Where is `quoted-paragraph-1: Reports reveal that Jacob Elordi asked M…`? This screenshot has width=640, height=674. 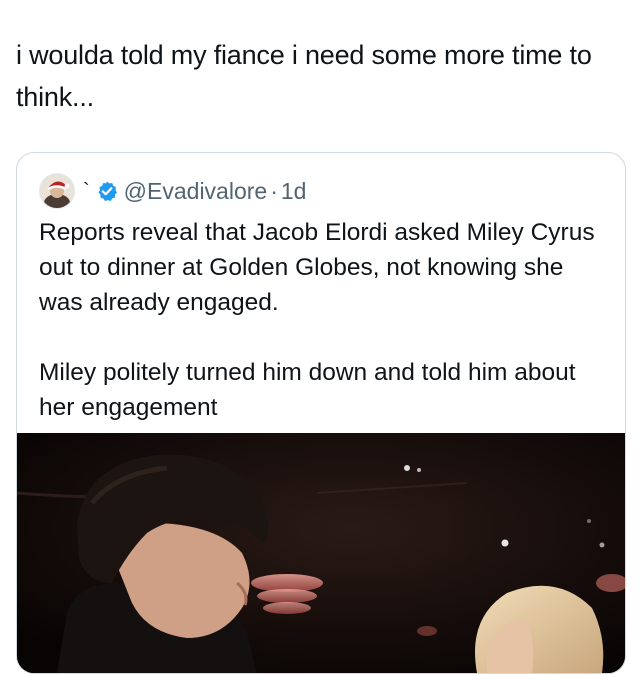
quoted-paragraph-1: Reports reveal that Jacob Elordi asked M… is located at coordinates (317, 267).